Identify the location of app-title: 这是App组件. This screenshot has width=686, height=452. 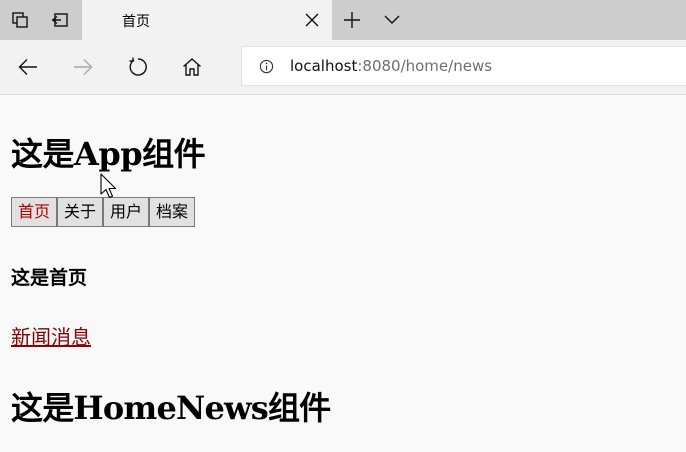
(108, 154).